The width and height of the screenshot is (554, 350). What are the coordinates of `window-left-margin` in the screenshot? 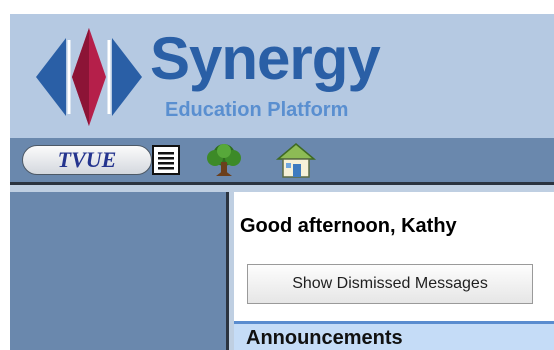 It's located at (5, 182).